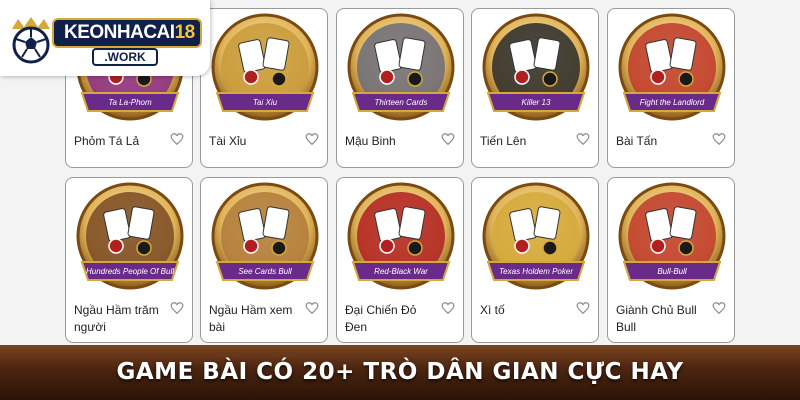 The height and width of the screenshot is (400, 800). I want to click on game-name: Ngầu Hầm xem bài, so click(257, 319).